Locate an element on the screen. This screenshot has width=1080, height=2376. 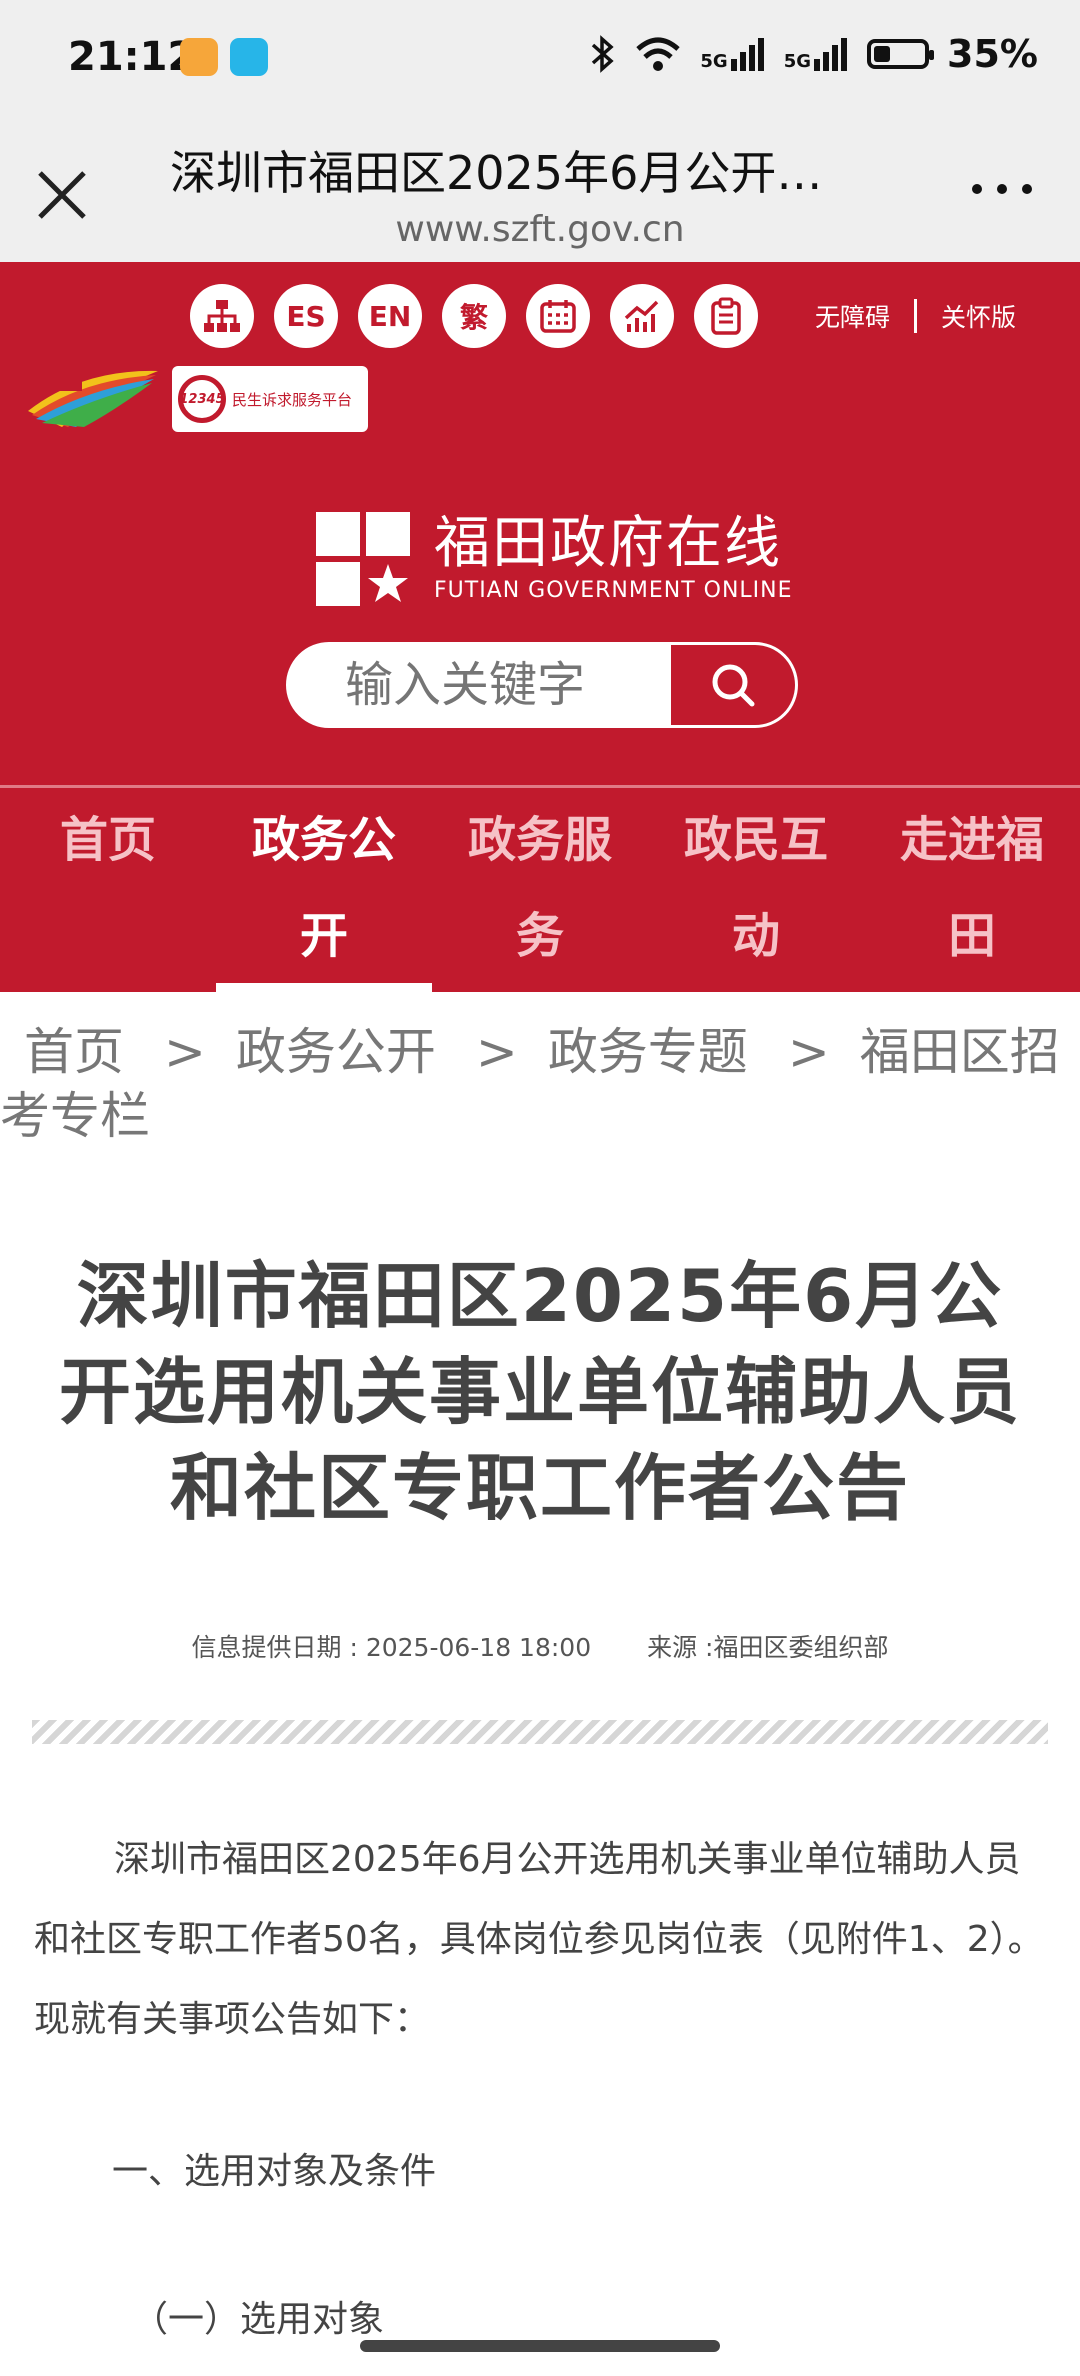
article-source: 来源 :福田区委组织部 is located at coordinates (768, 1647).